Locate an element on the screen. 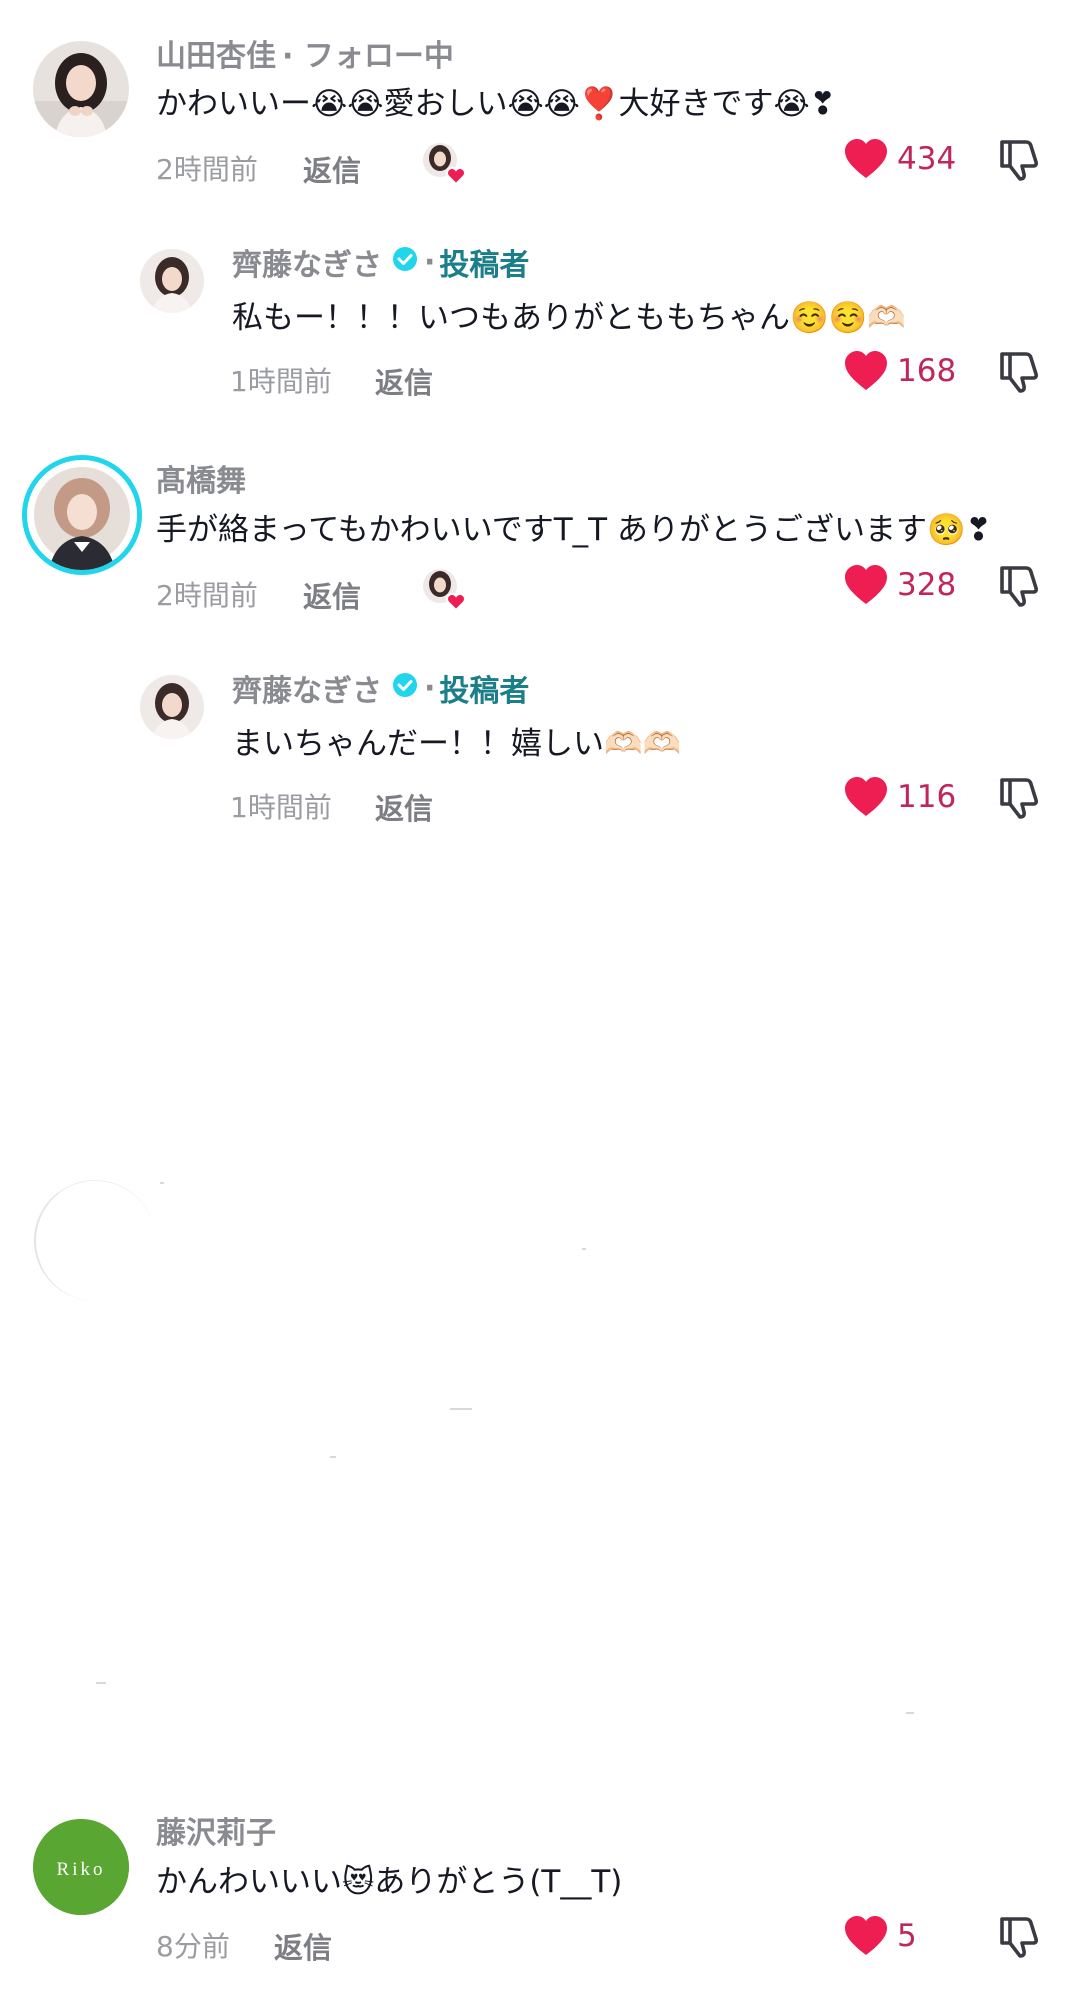 Image resolution: width=1080 pixels, height=1997 pixels. like-button: 5 is located at coordinates (880, 1936).